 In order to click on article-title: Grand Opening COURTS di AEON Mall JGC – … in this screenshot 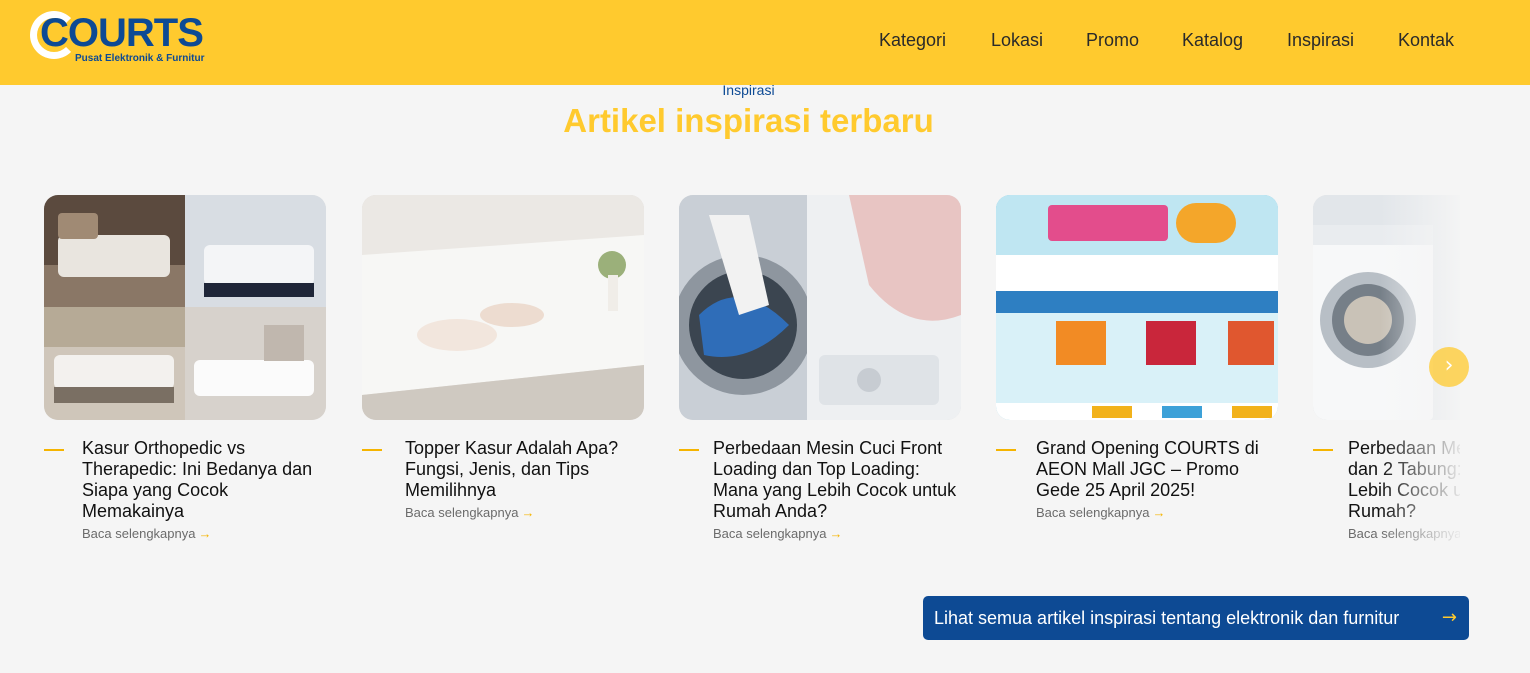, I will do `click(1147, 469)`.